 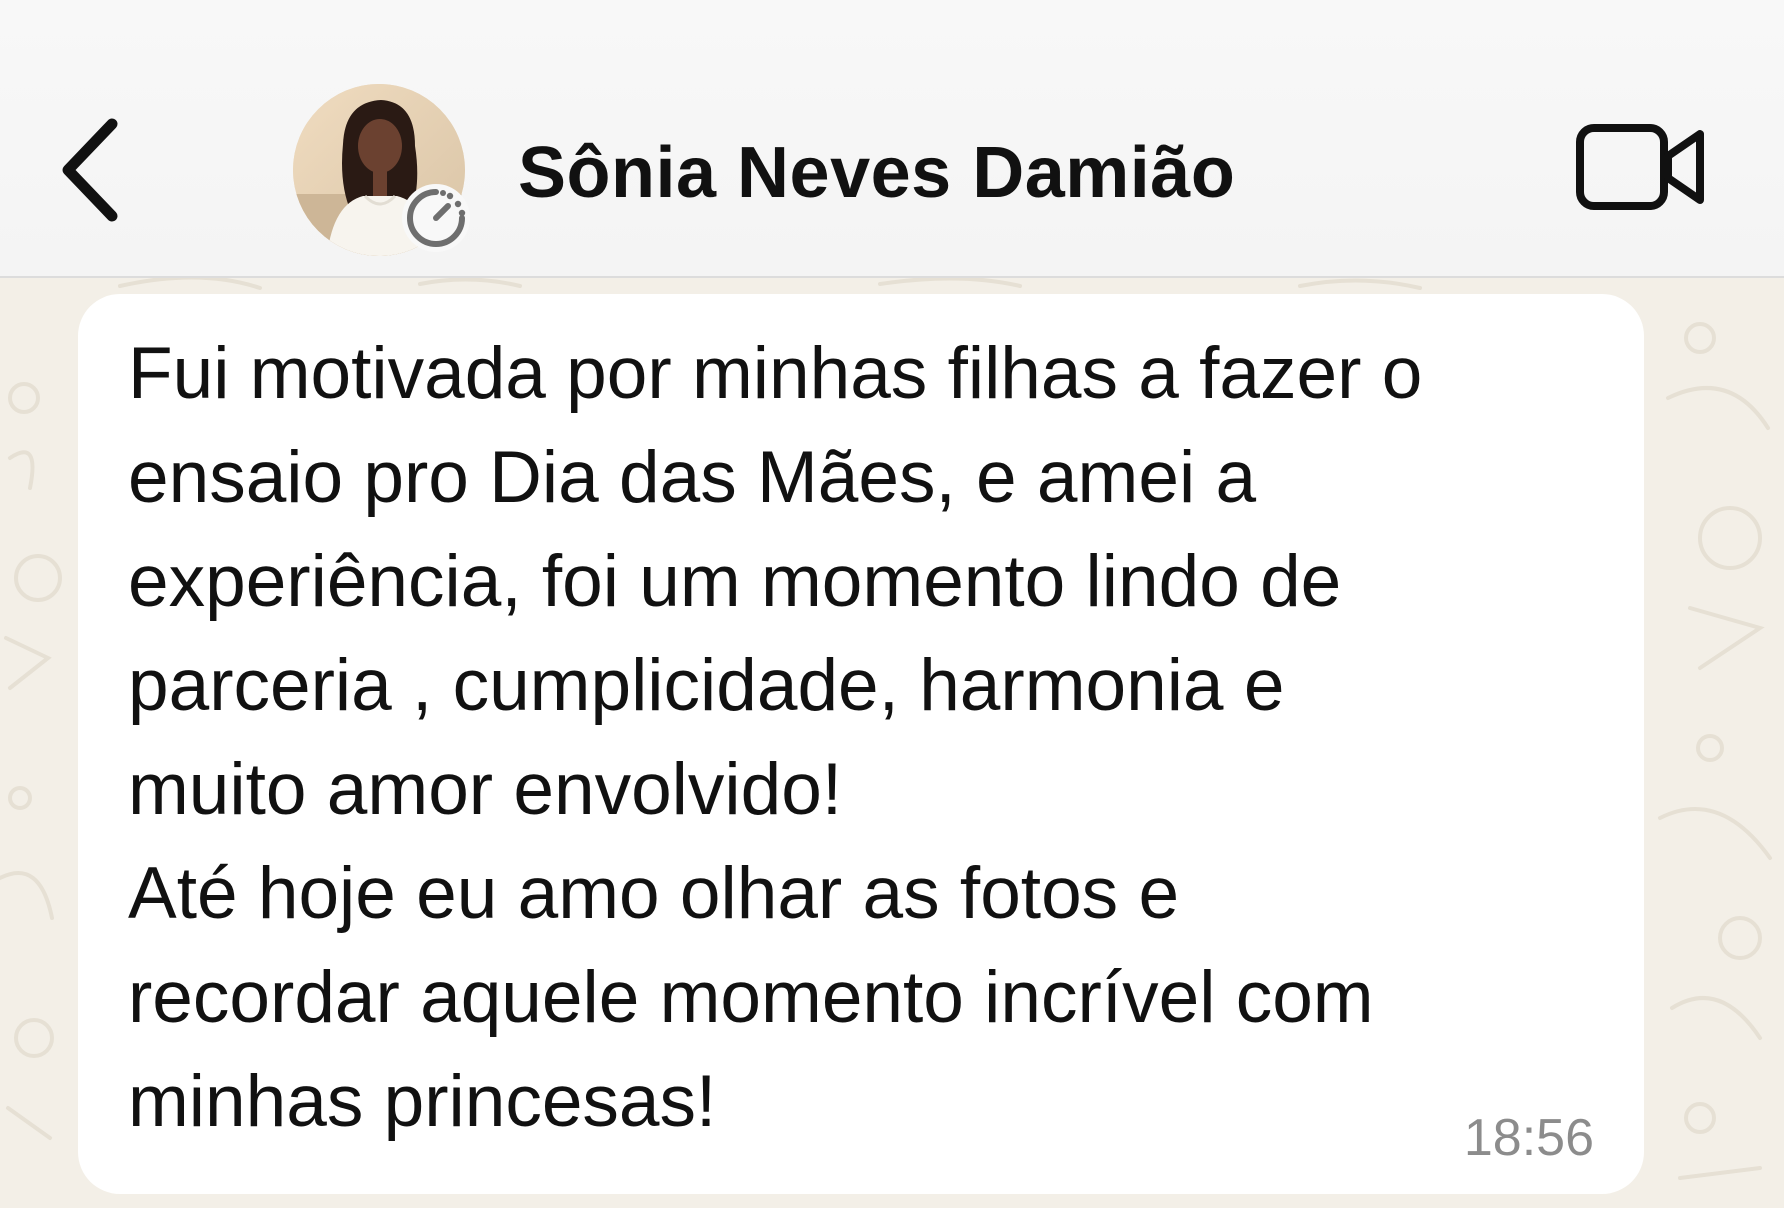 What do you see at coordinates (436, 218) in the screenshot?
I see `disappearing-timer-icon` at bounding box center [436, 218].